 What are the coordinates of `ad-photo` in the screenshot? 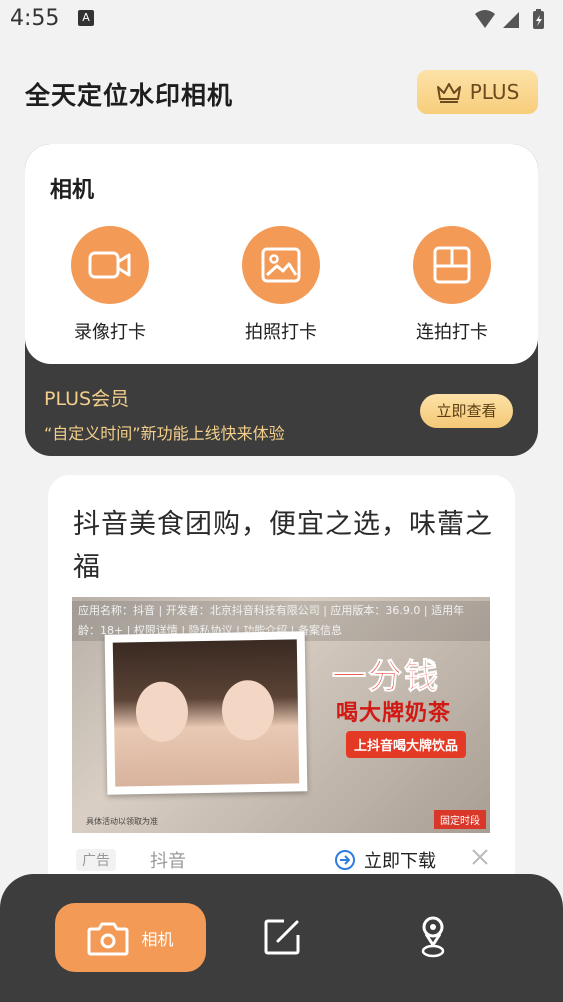 It's located at (206, 713).